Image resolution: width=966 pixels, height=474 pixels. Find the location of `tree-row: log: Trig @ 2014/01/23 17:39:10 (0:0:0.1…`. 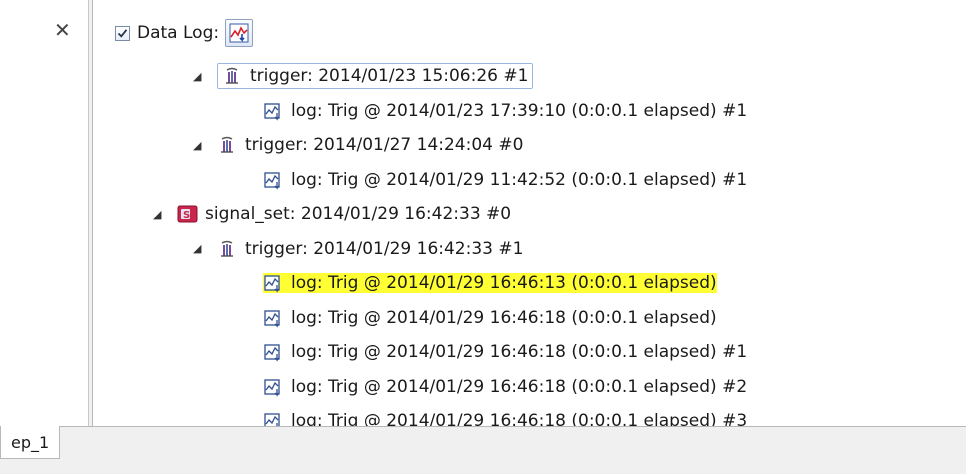

tree-row: log: Trig @ 2014/01/23 17:39:10 (0:0:0.1… is located at coordinates (505, 111).